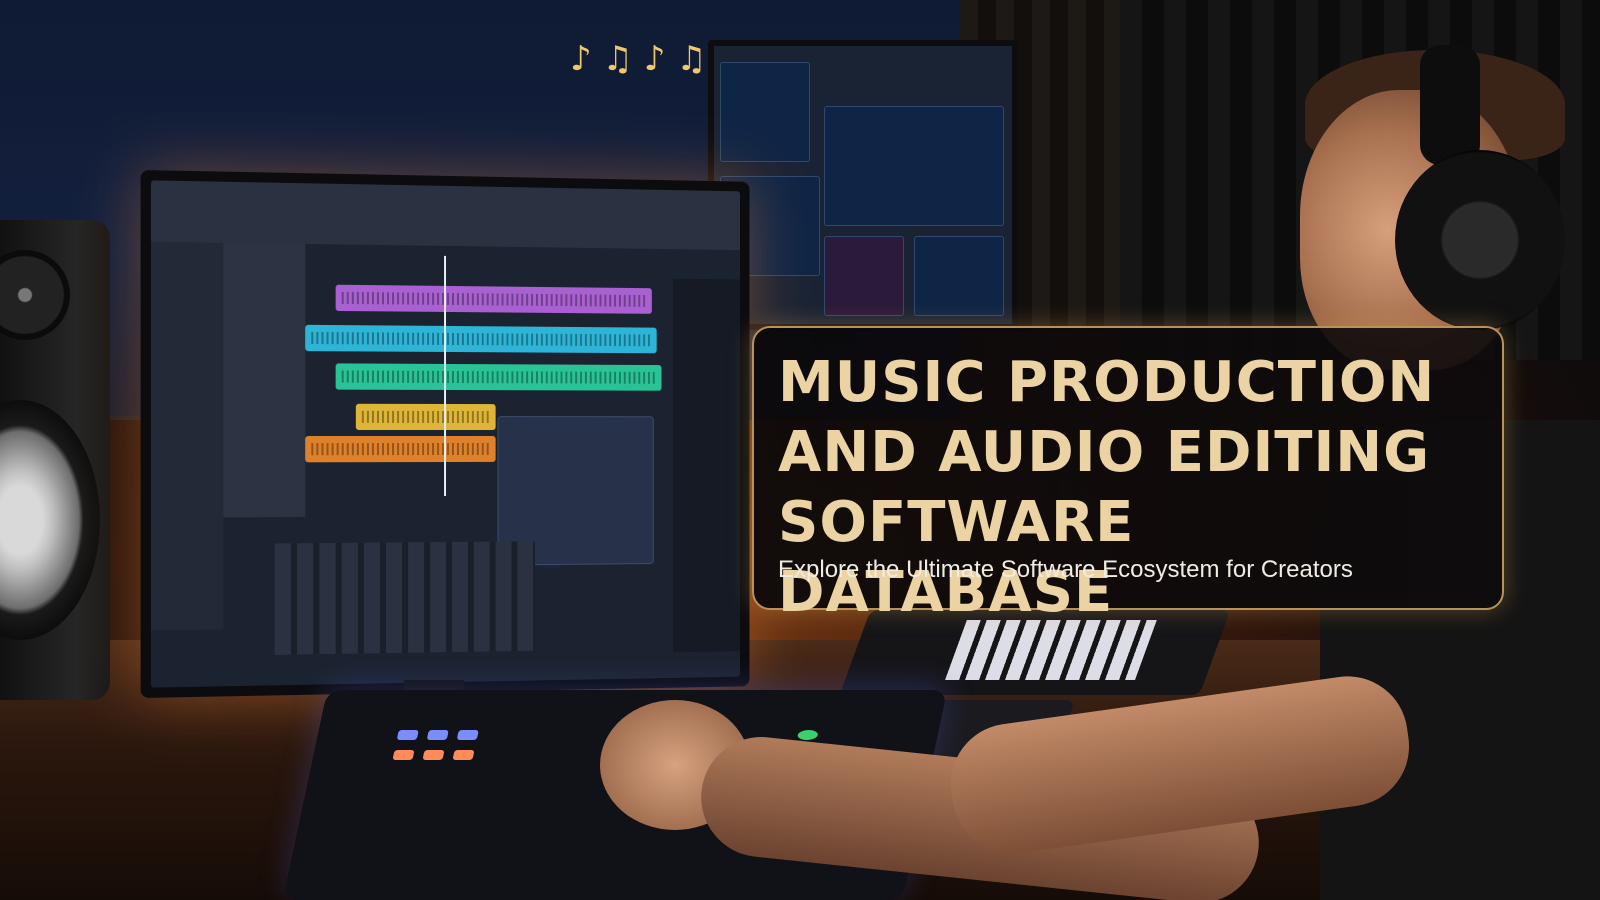 The height and width of the screenshot is (900, 1600). I want to click on headphone-band, so click(1450, 105).